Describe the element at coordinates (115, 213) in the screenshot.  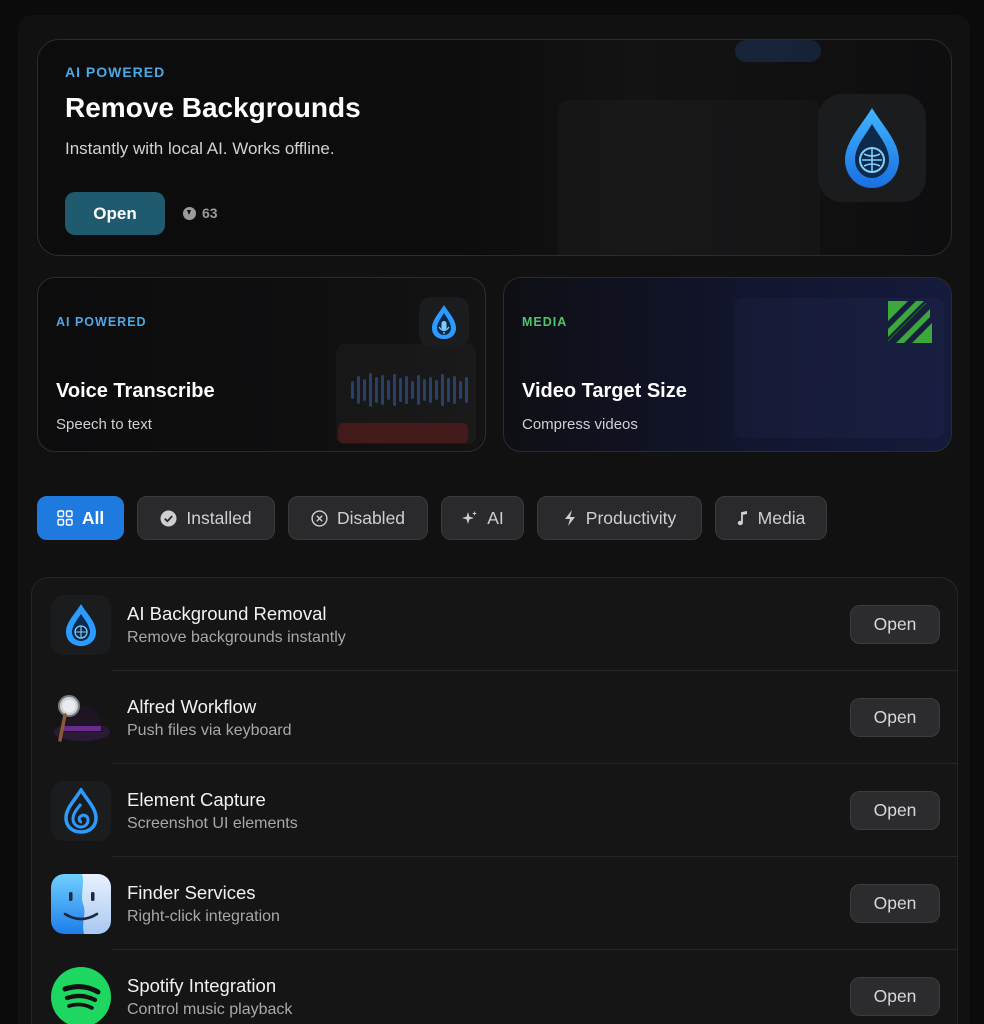
I see `hero-open-button: Open` at that location.